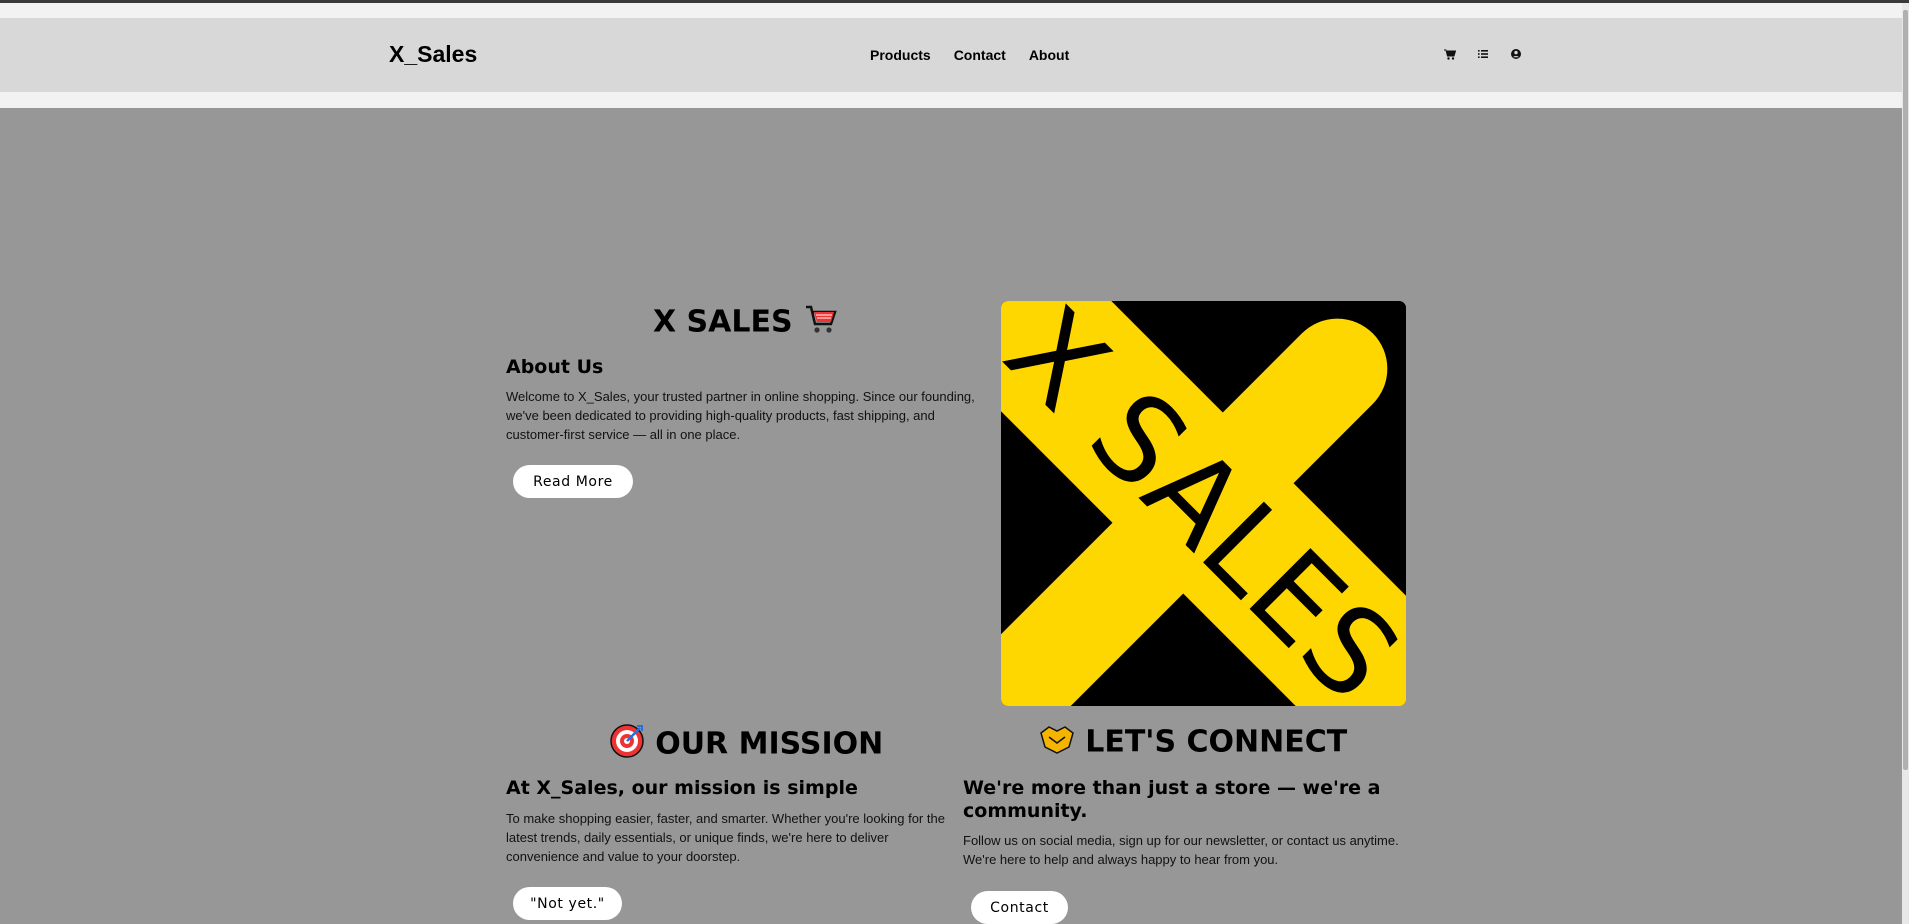 Image resolution: width=1909 pixels, height=924 pixels. I want to click on not-yet-button: "Not yet.", so click(567, 903).